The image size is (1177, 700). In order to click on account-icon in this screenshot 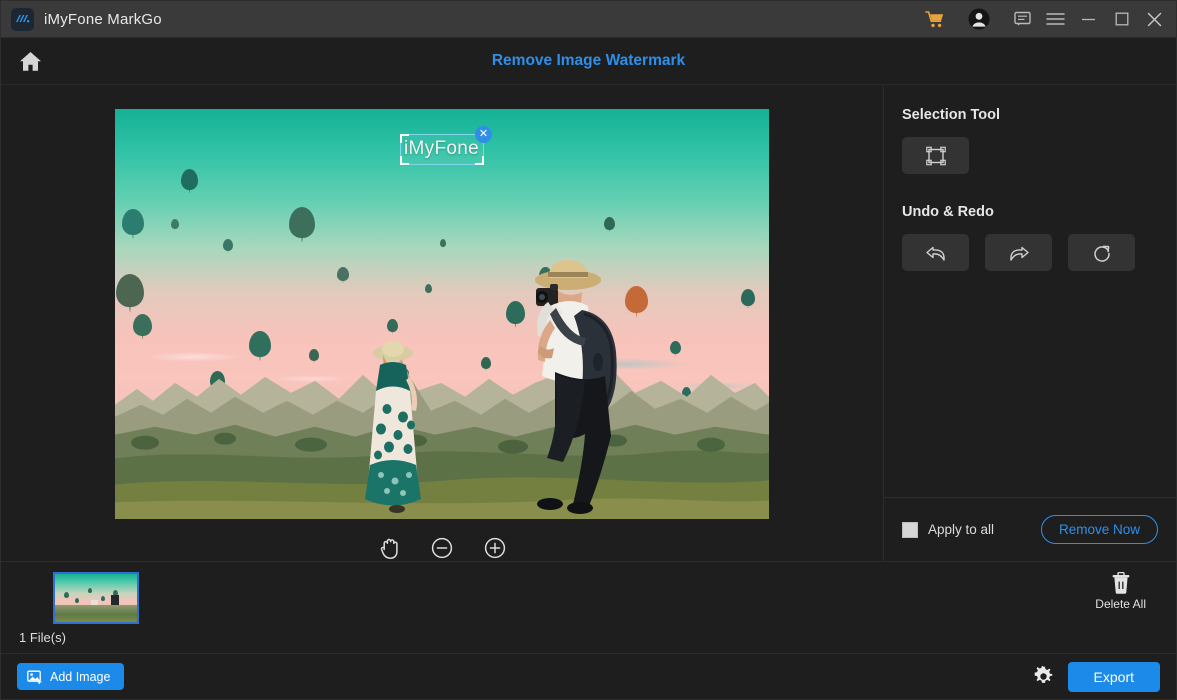, I will do `click(978, 19)`.